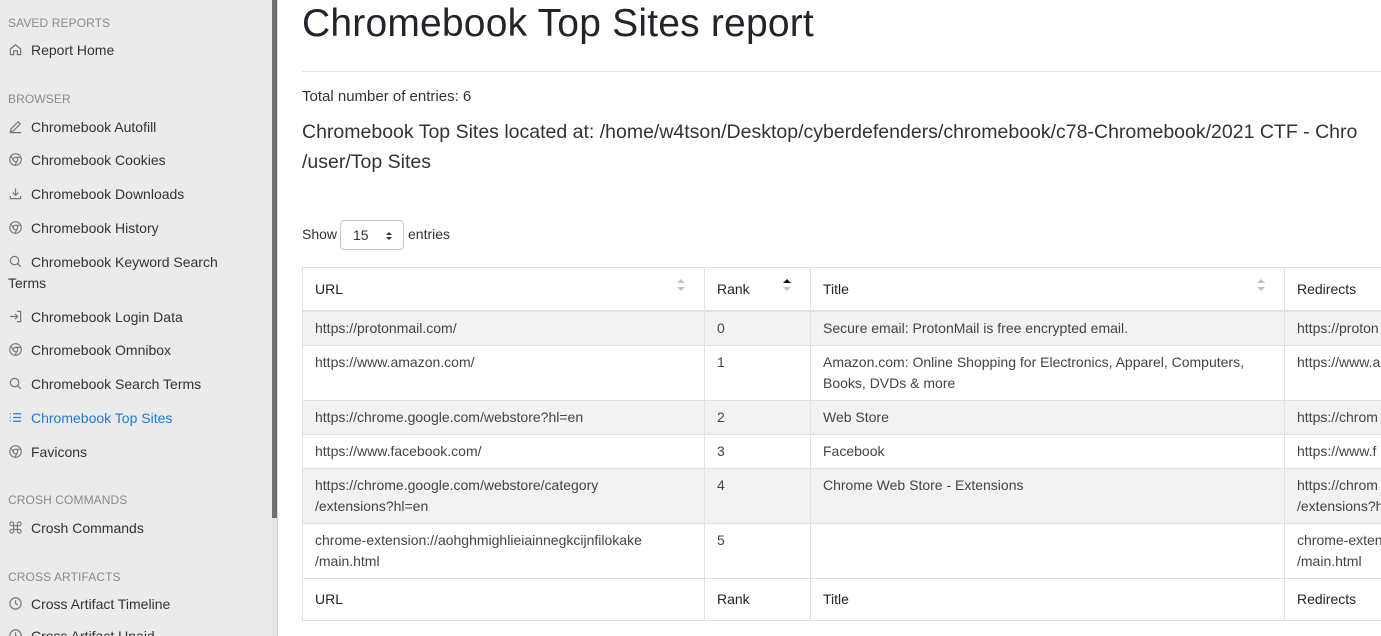  I want to click on cell-rank: 0, so click(757, 328).